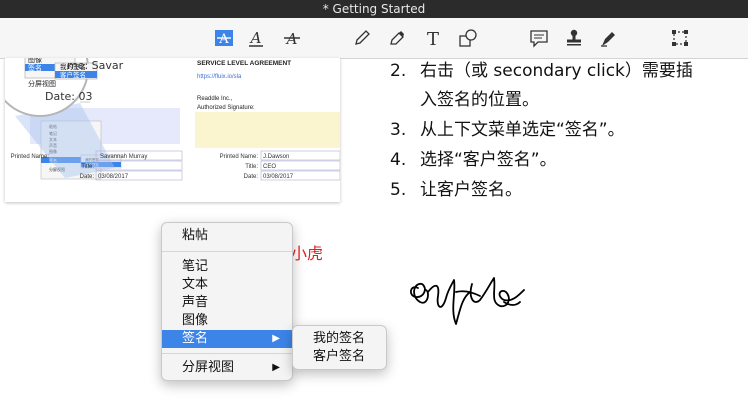 Image resolution: width=748 pixels, height=404 pixels. What do you see at coordinates (87, 167) in the screenshot?
I see `left-title-label: Title:` at bounding box center [87, 167].